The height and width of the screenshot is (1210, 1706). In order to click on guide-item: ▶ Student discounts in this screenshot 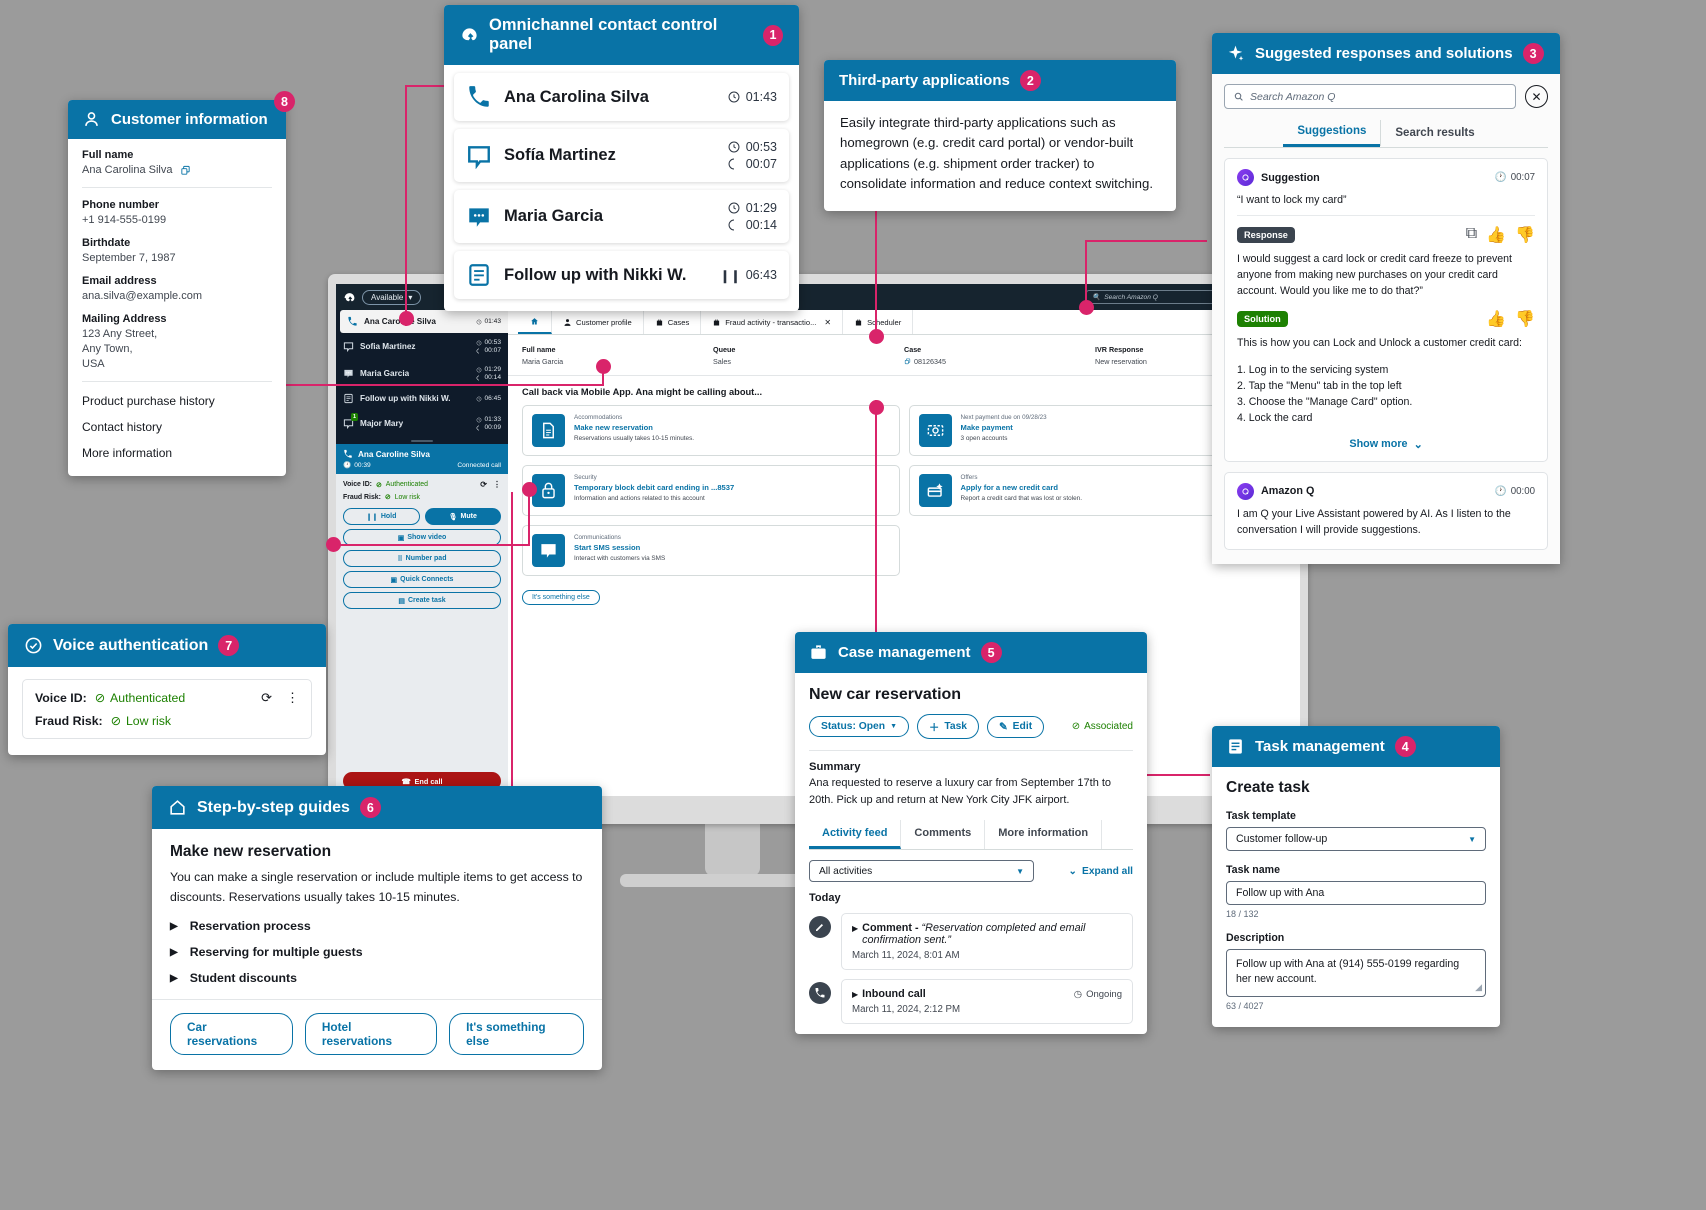, I will do `click(377, 978)`.